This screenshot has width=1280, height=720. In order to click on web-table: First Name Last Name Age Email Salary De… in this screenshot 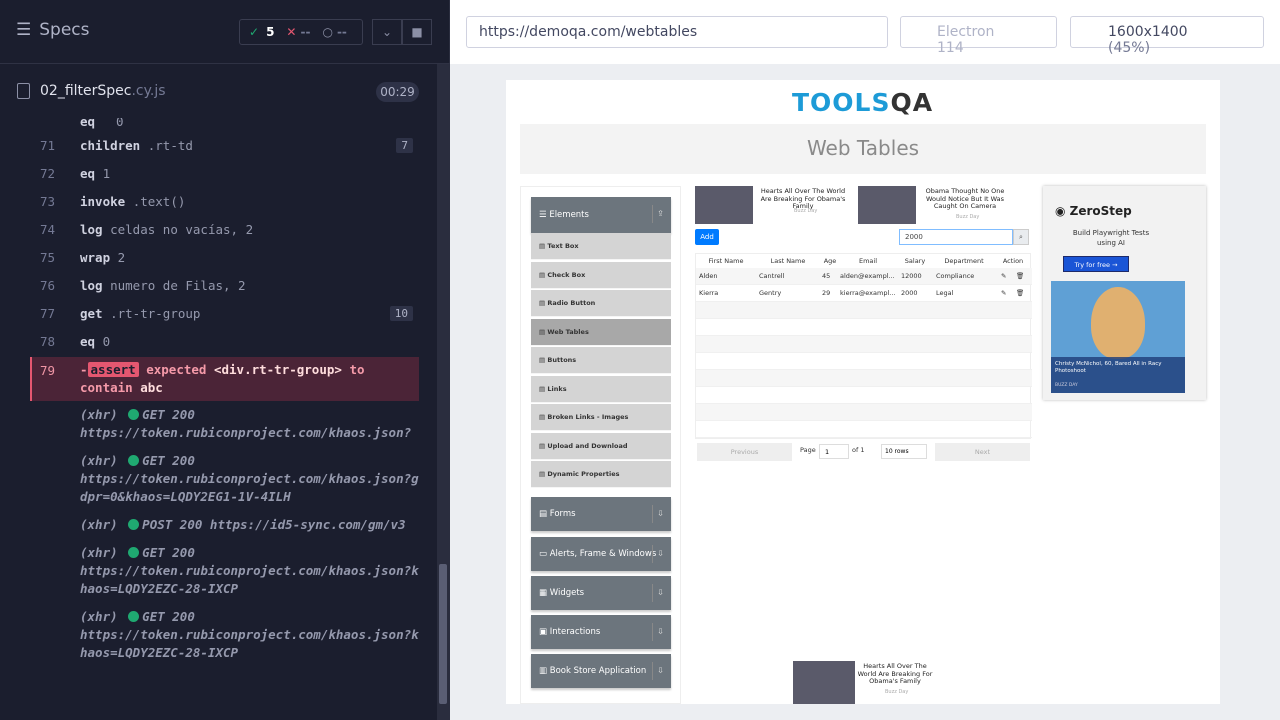, I will do `click(863, 346)`.